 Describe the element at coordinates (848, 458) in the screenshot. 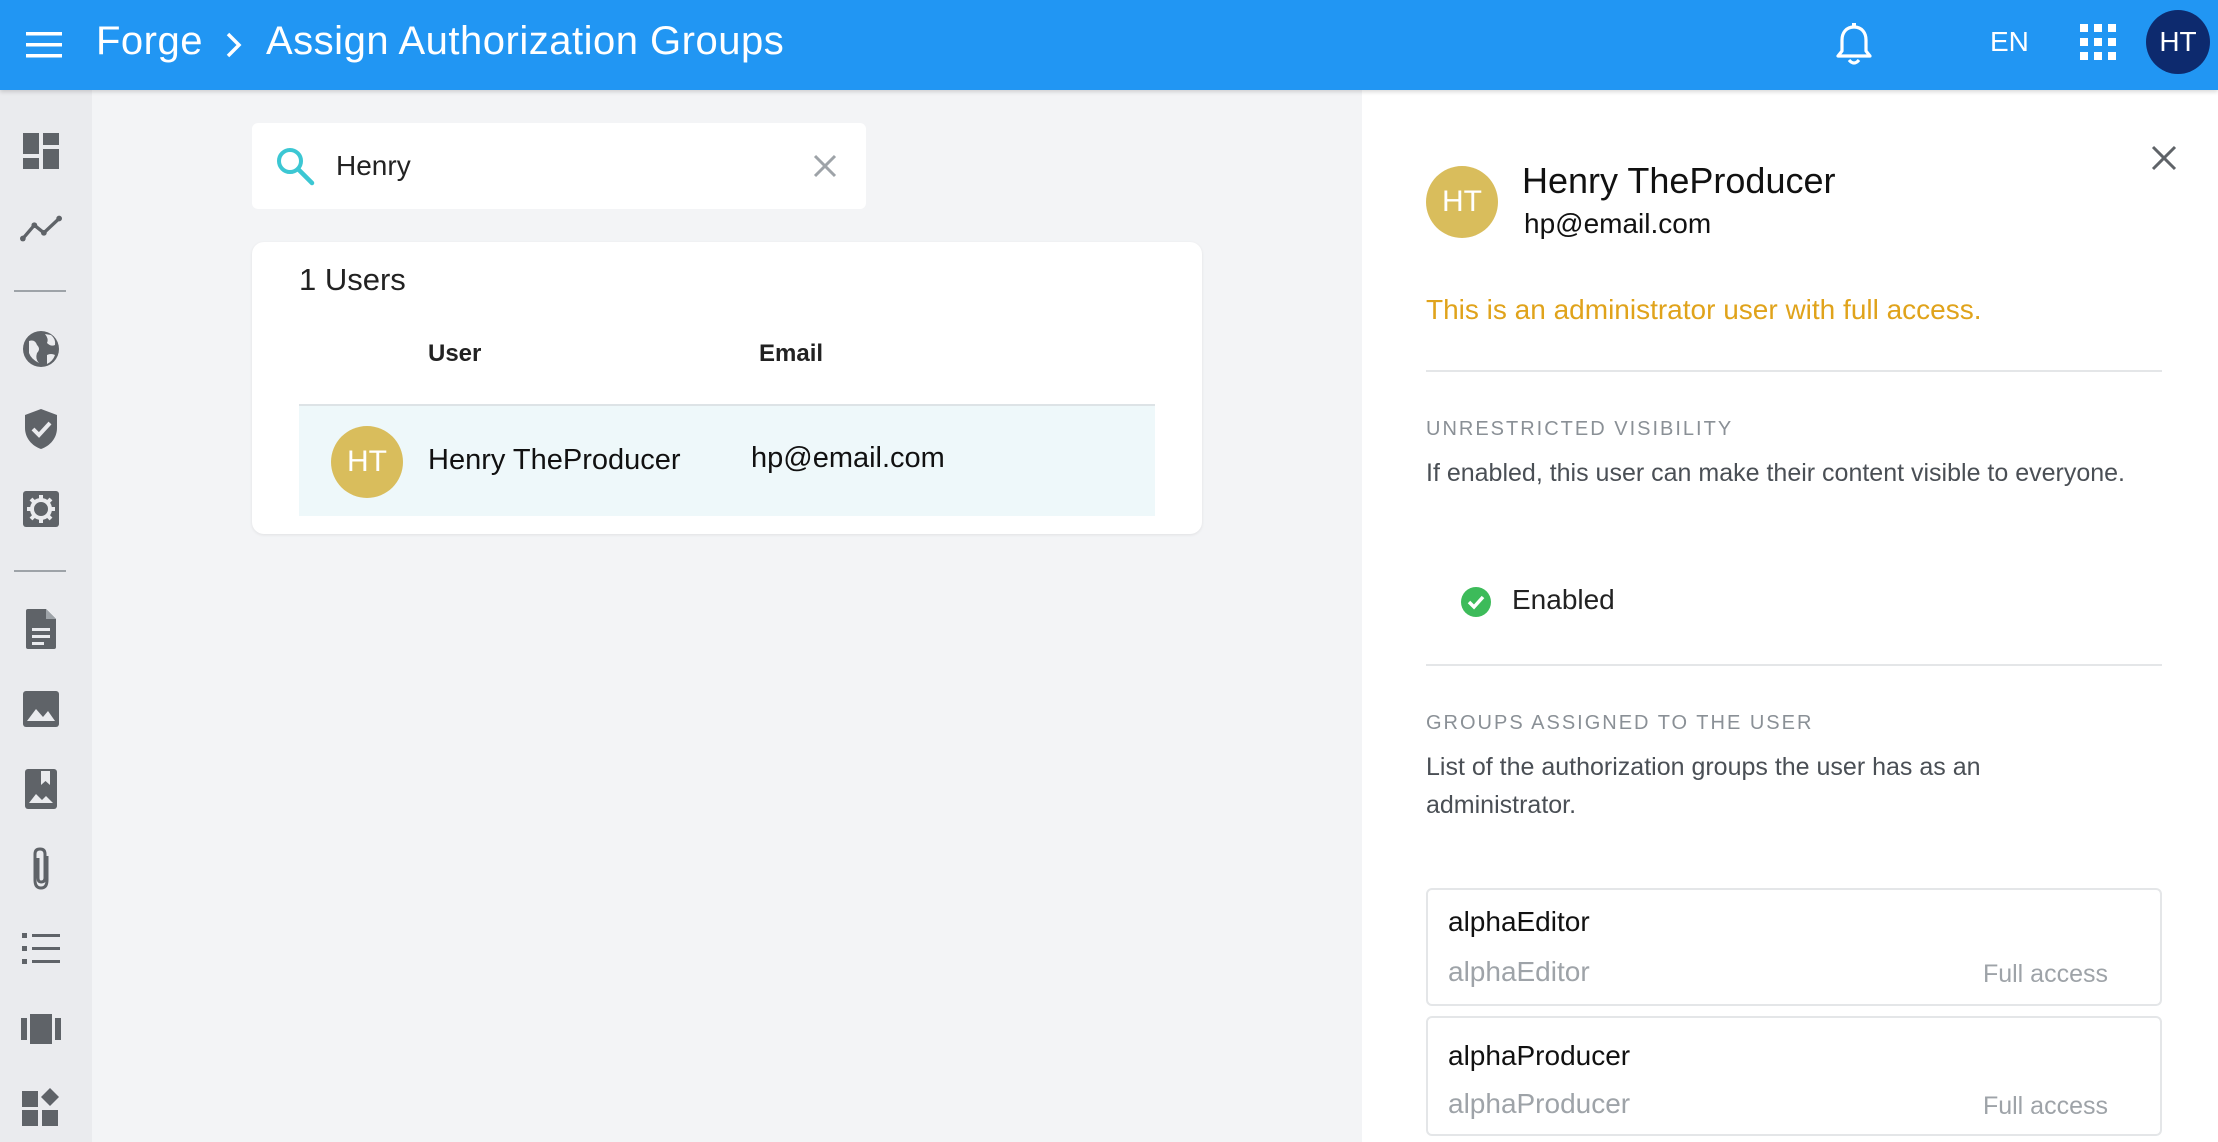

I see `user-email: hp@email.com` at that location.